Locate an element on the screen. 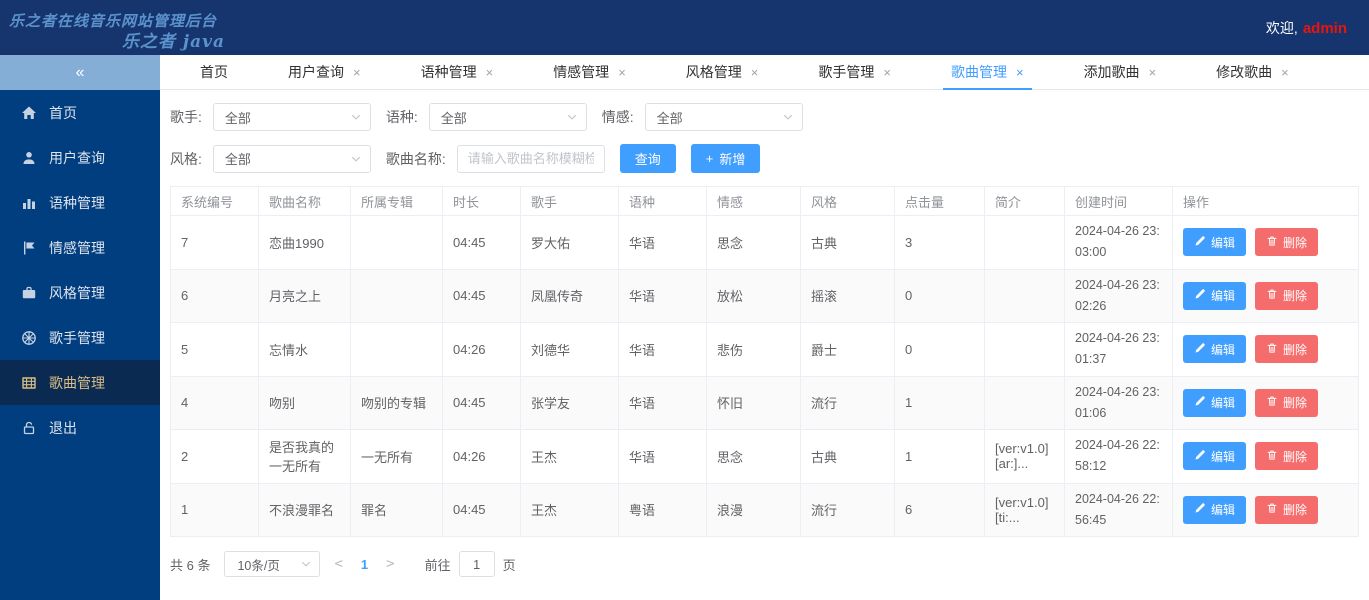 Image resolution: width=1369 pixels, height=600 pixels. language-select: 全部 is located at coordinates (507, 117).